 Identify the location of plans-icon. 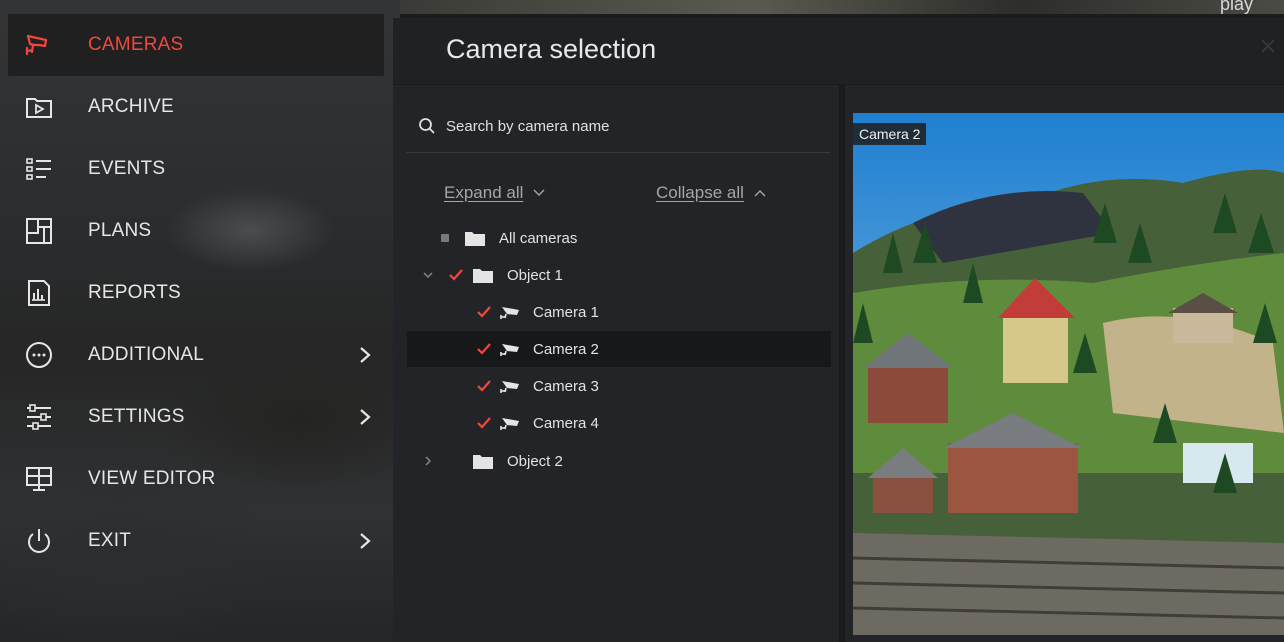
(39, 231).